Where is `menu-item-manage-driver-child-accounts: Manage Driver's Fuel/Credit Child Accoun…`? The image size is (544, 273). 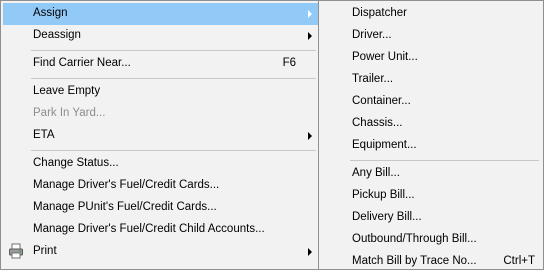
menu-item-manage-driver-child-accounts: Manage Driver's Fuel/Credit Child Accoun… is located at coordinates (160, 230).